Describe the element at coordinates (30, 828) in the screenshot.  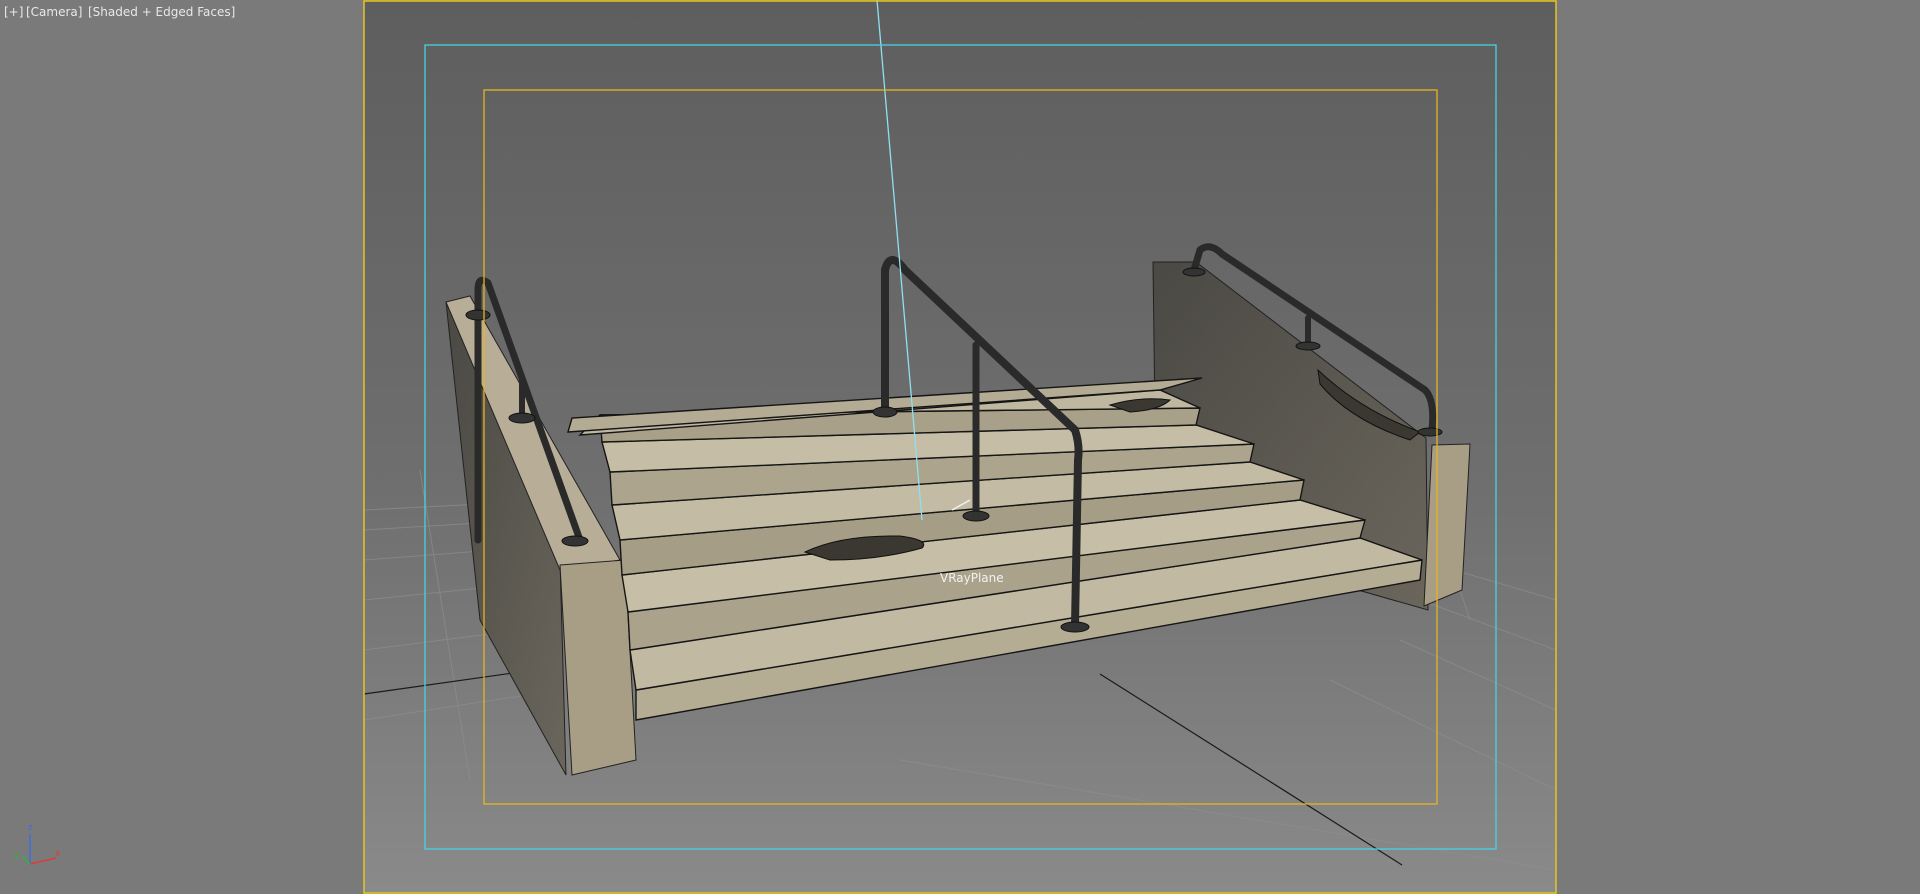
I see `axis-z-label: z` at that location.